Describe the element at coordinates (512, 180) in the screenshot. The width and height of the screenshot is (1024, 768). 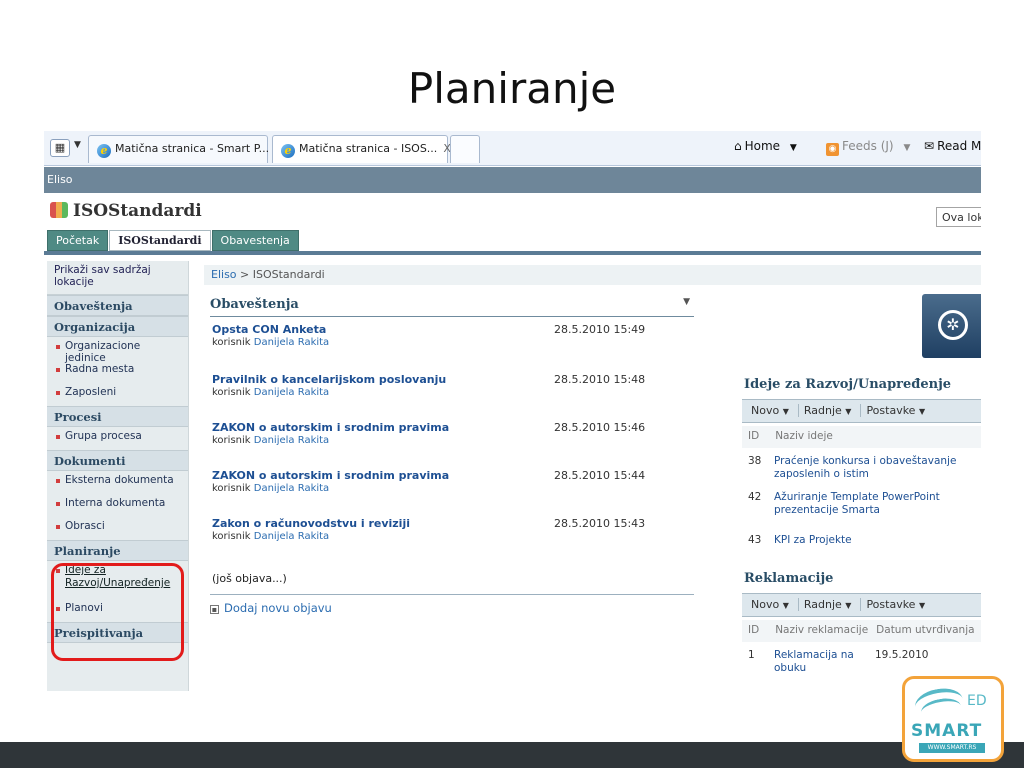
I see `site-top-bar: Eliso` at that location.